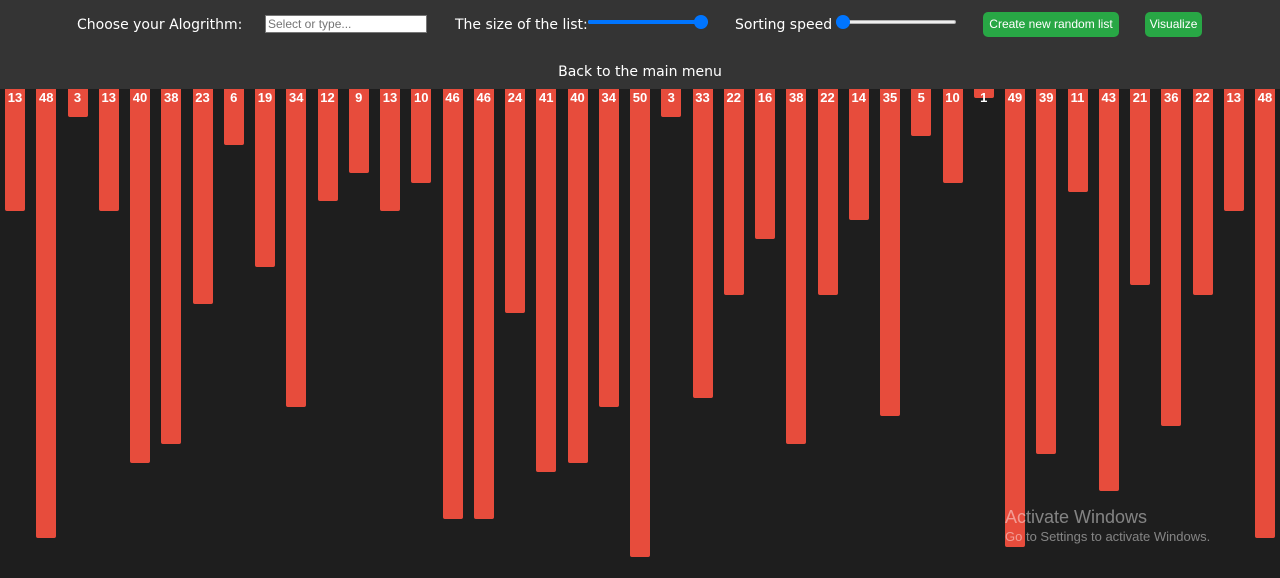 This screenshot has height=578, width=1280. I want to click on sorting-speed-slider-track, so click(896, 22).